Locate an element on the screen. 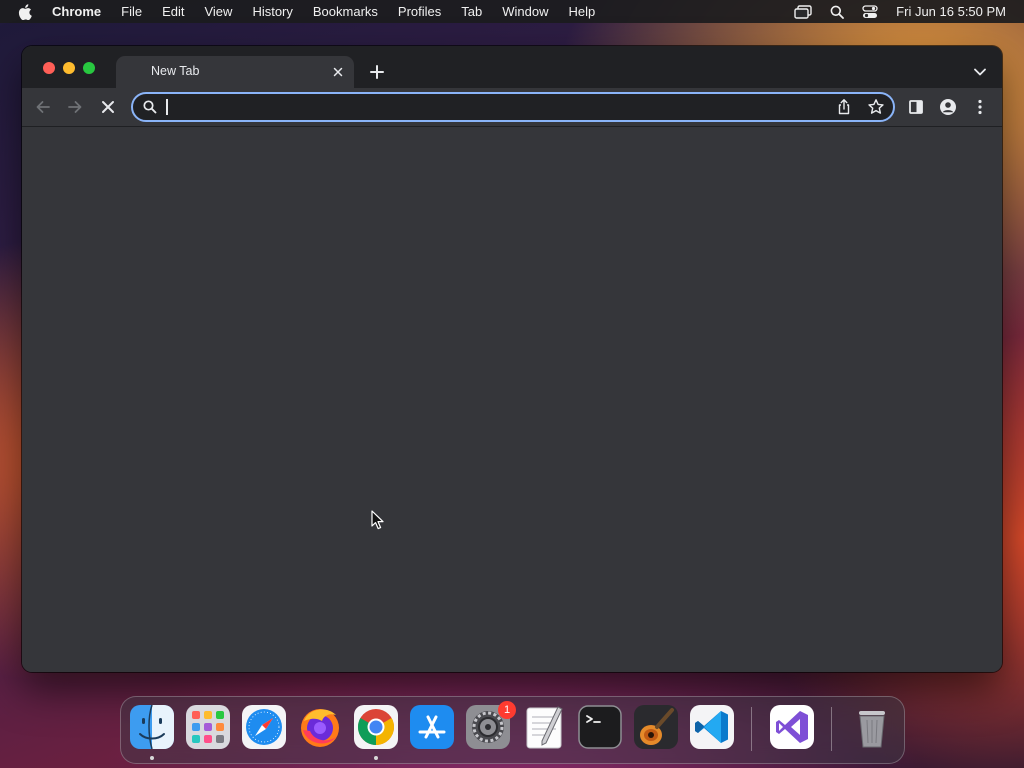 Image resolution: width=1024 pixels, height=768 pixels. system-settings-icon: 1 is located at coordinates (491, 725).